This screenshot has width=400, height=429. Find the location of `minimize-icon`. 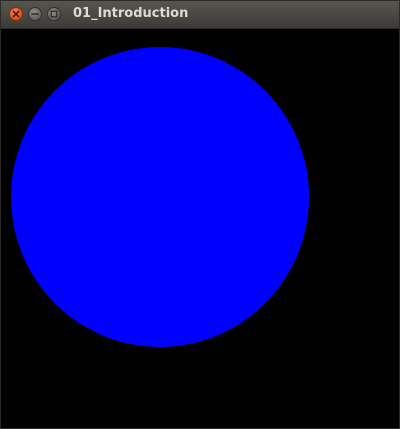

minimize-icon is located at coordinates (35, 14).